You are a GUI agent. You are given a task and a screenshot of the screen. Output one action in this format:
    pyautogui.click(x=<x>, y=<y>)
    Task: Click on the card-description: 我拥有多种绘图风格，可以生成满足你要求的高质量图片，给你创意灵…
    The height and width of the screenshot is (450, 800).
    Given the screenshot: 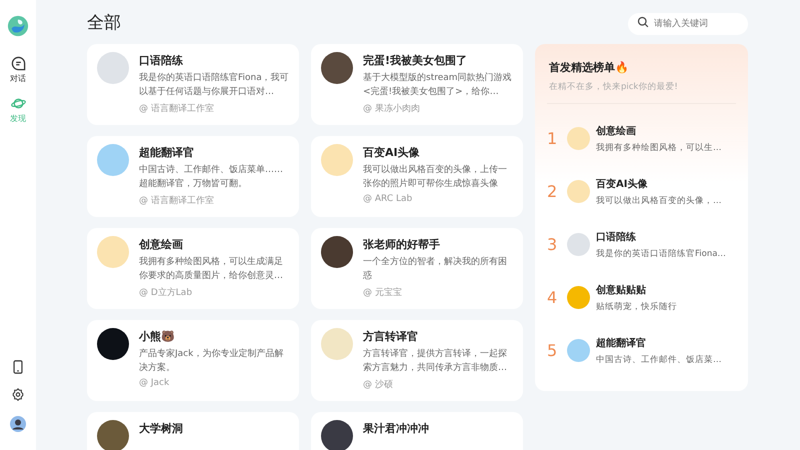 What is the action you would take?
    pyautogui.click(x=211, y=269)
    